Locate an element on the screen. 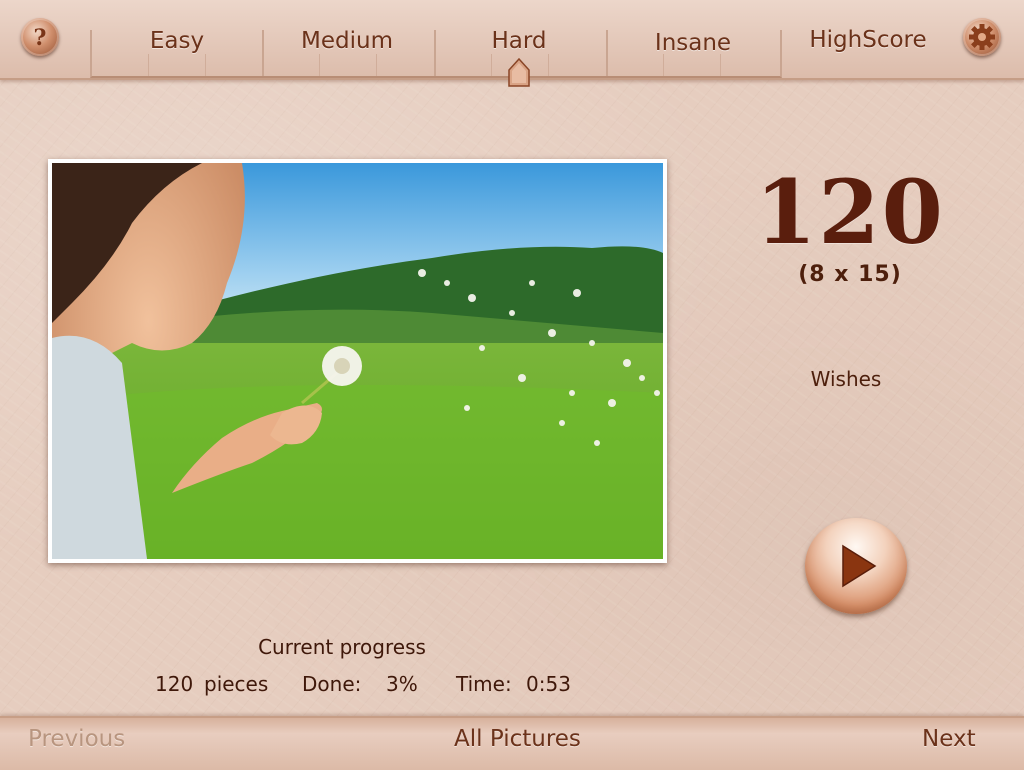  tab-highscore: HighScore is located at coordinates (868, 40).